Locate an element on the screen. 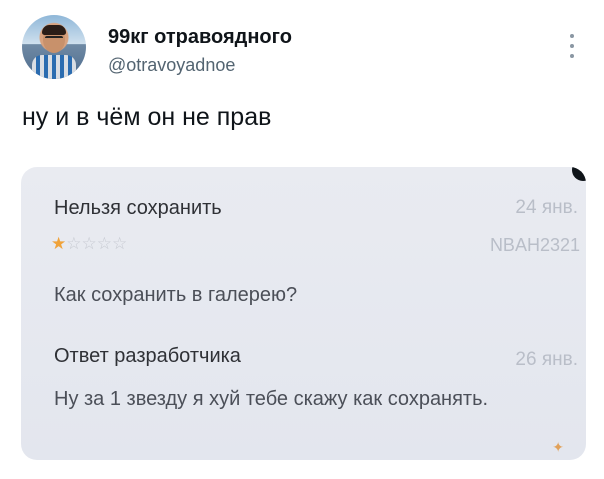  review-date: 24 янв. is located at coordinates (546, 207).